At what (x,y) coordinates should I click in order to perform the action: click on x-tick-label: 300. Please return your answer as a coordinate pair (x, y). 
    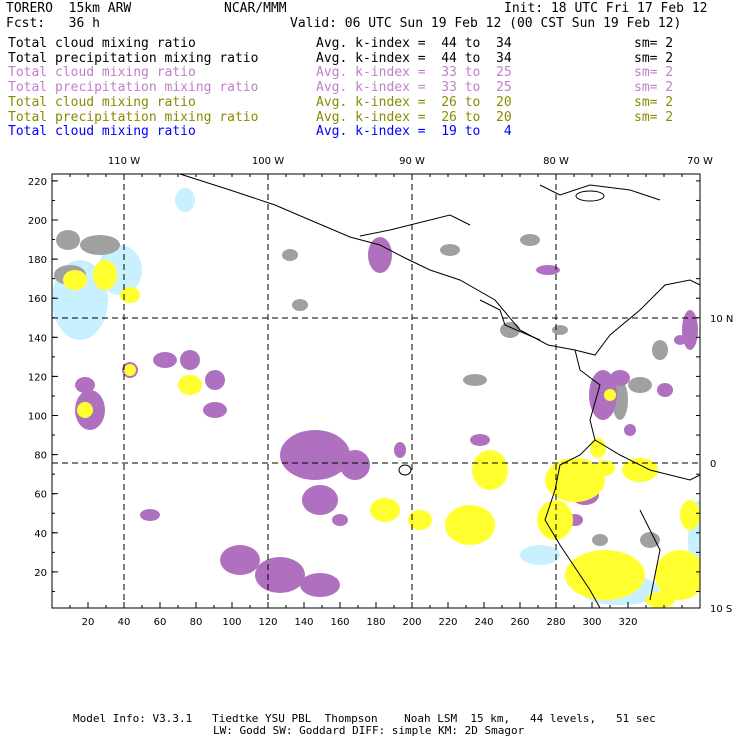
    Looking at the image, I should click on (591, 622).